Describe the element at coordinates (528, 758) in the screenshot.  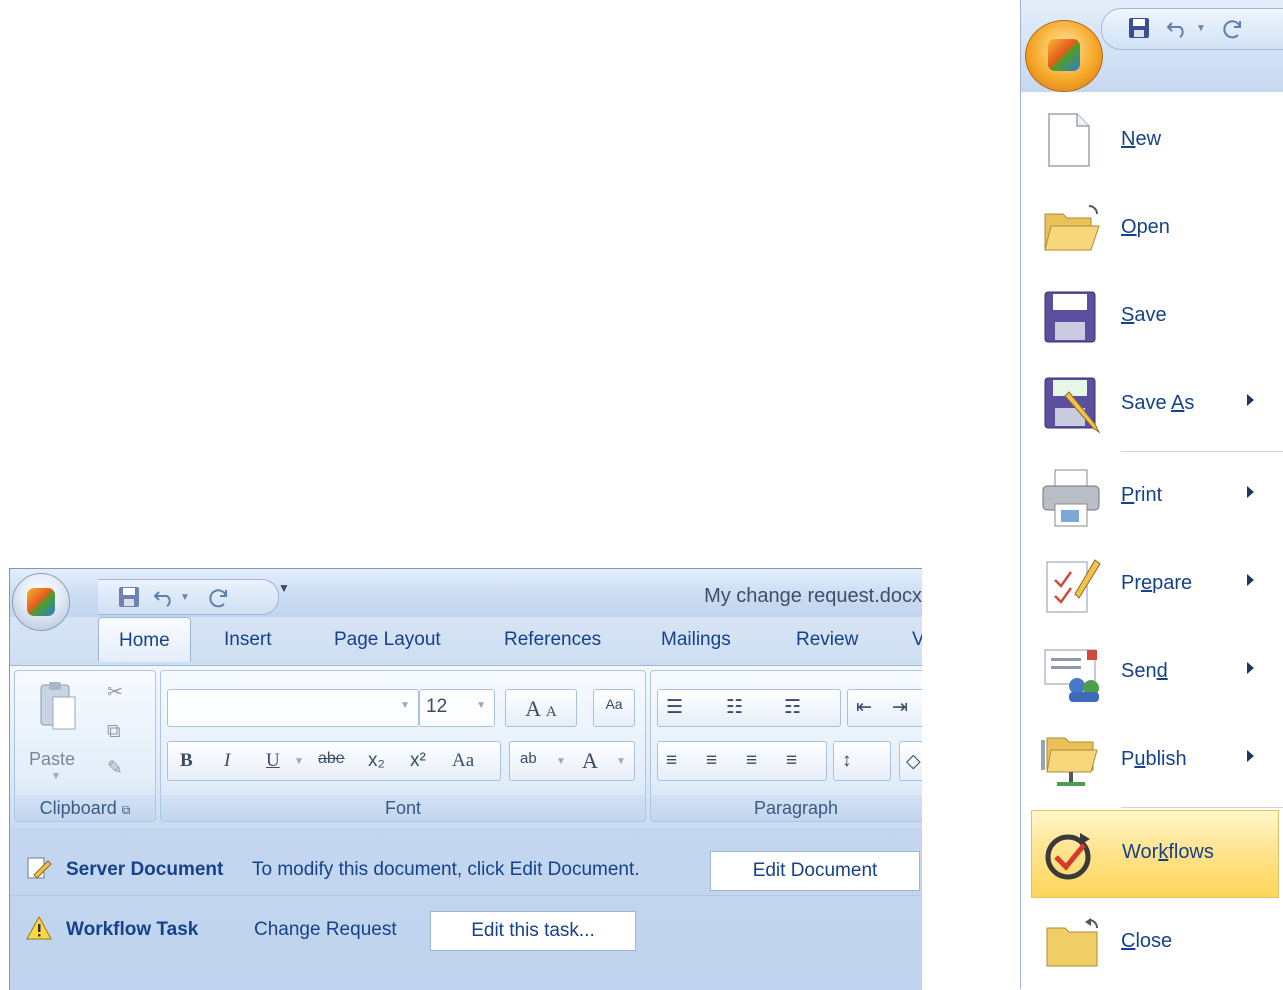
I see `highlight-button: ab` at that location.